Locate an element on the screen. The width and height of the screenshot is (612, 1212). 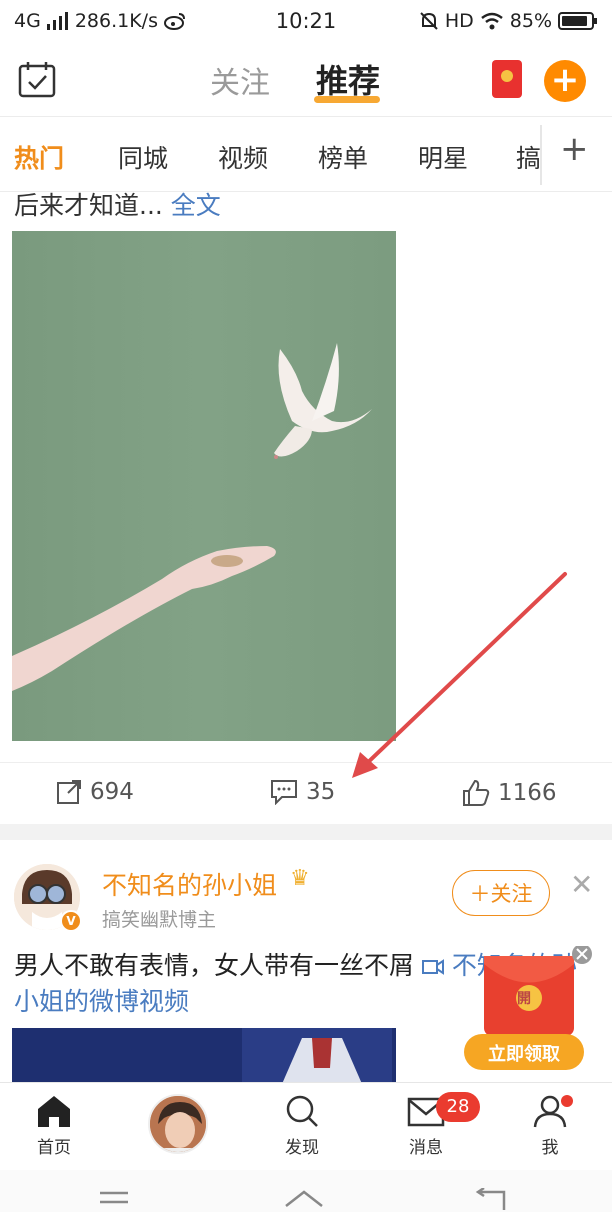
home-button-icon is located at coordinates (304, 1200).